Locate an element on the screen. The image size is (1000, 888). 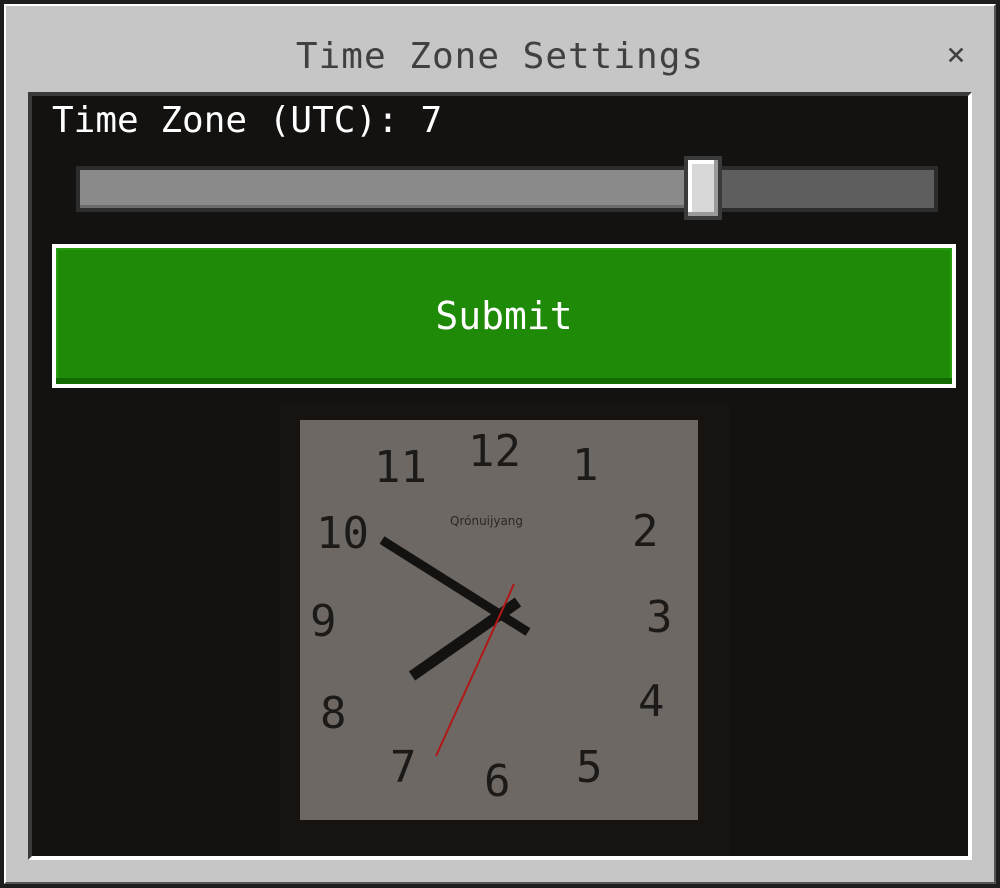
slider-thumb is located at coordinates (703, 188).